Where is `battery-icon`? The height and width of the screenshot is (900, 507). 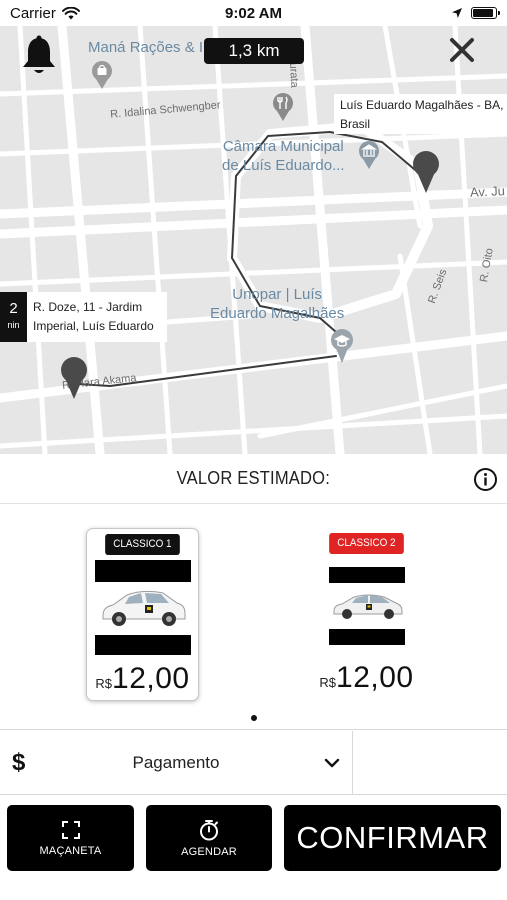 battery-icon is located at coordinates (485, 13).